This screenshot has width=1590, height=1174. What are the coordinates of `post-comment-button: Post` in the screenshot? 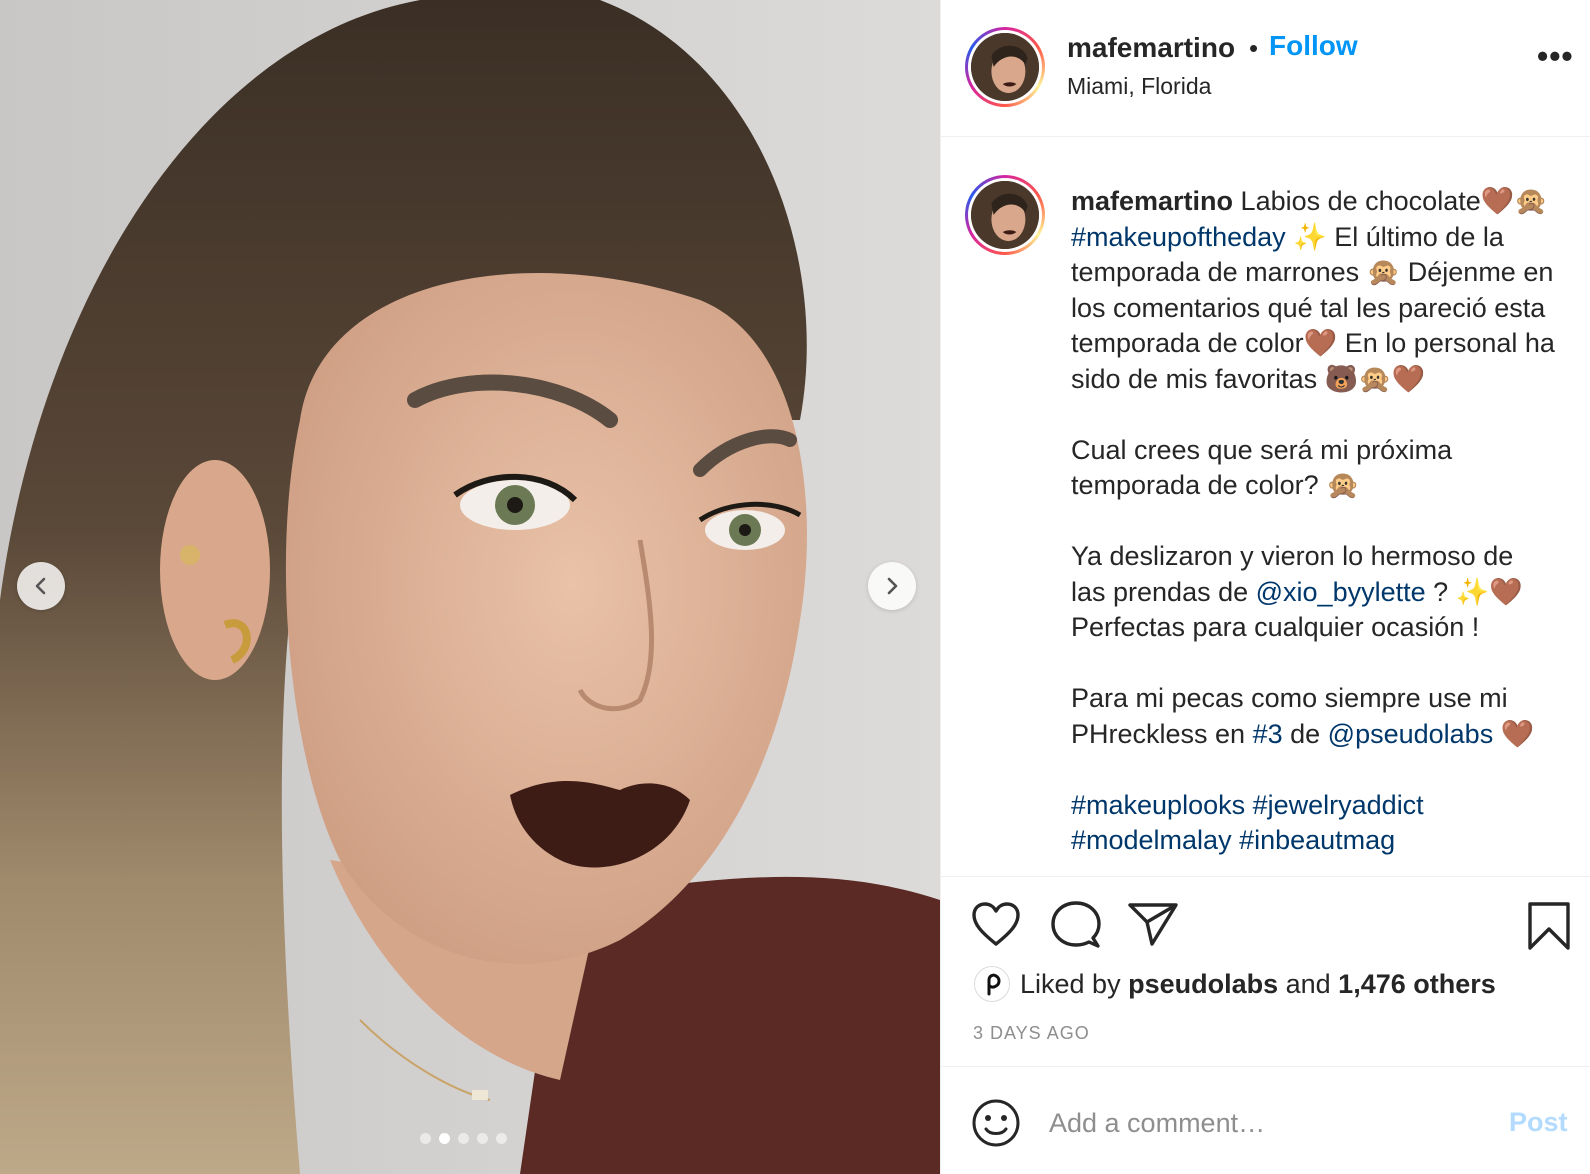 It's located at (1538, 1122).